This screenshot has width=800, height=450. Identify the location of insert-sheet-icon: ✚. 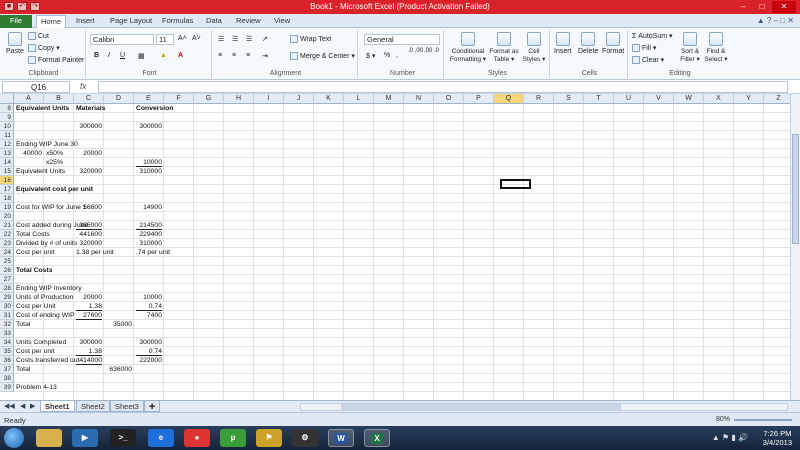
(152, 406).